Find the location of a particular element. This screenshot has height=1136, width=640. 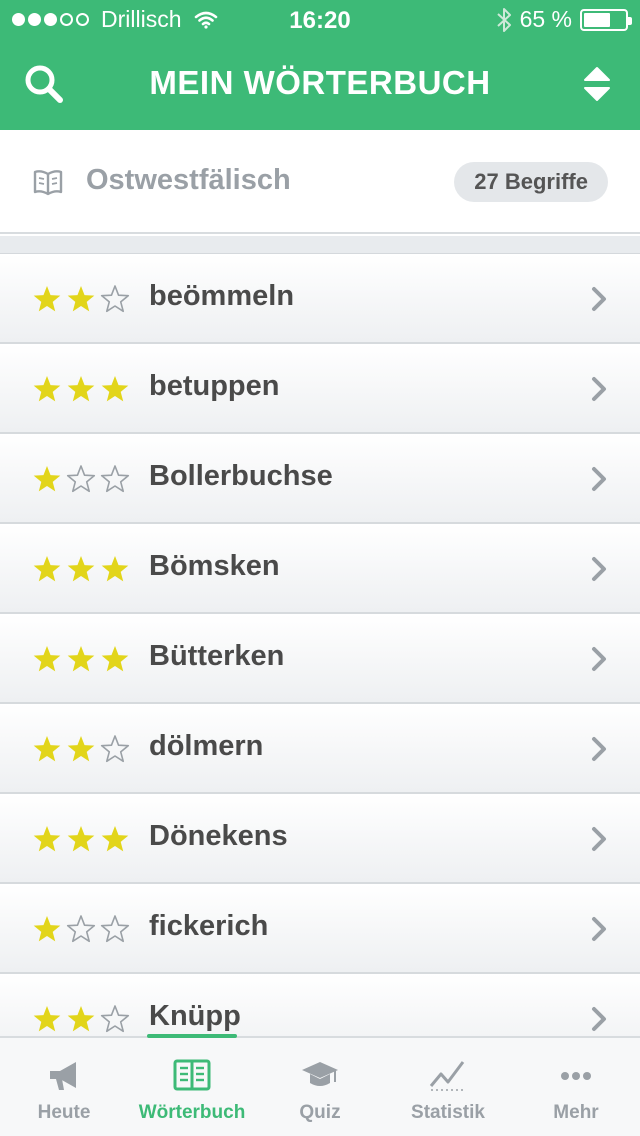

status-bar: Drillisch 16:20 65 % is located at coordinates (320, 20).